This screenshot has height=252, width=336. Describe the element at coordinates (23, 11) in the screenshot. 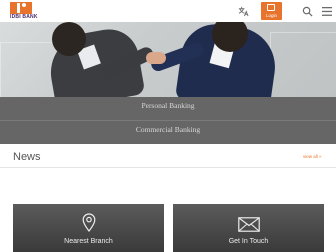

I see `bank-logo: IDBI BANK` at that location.